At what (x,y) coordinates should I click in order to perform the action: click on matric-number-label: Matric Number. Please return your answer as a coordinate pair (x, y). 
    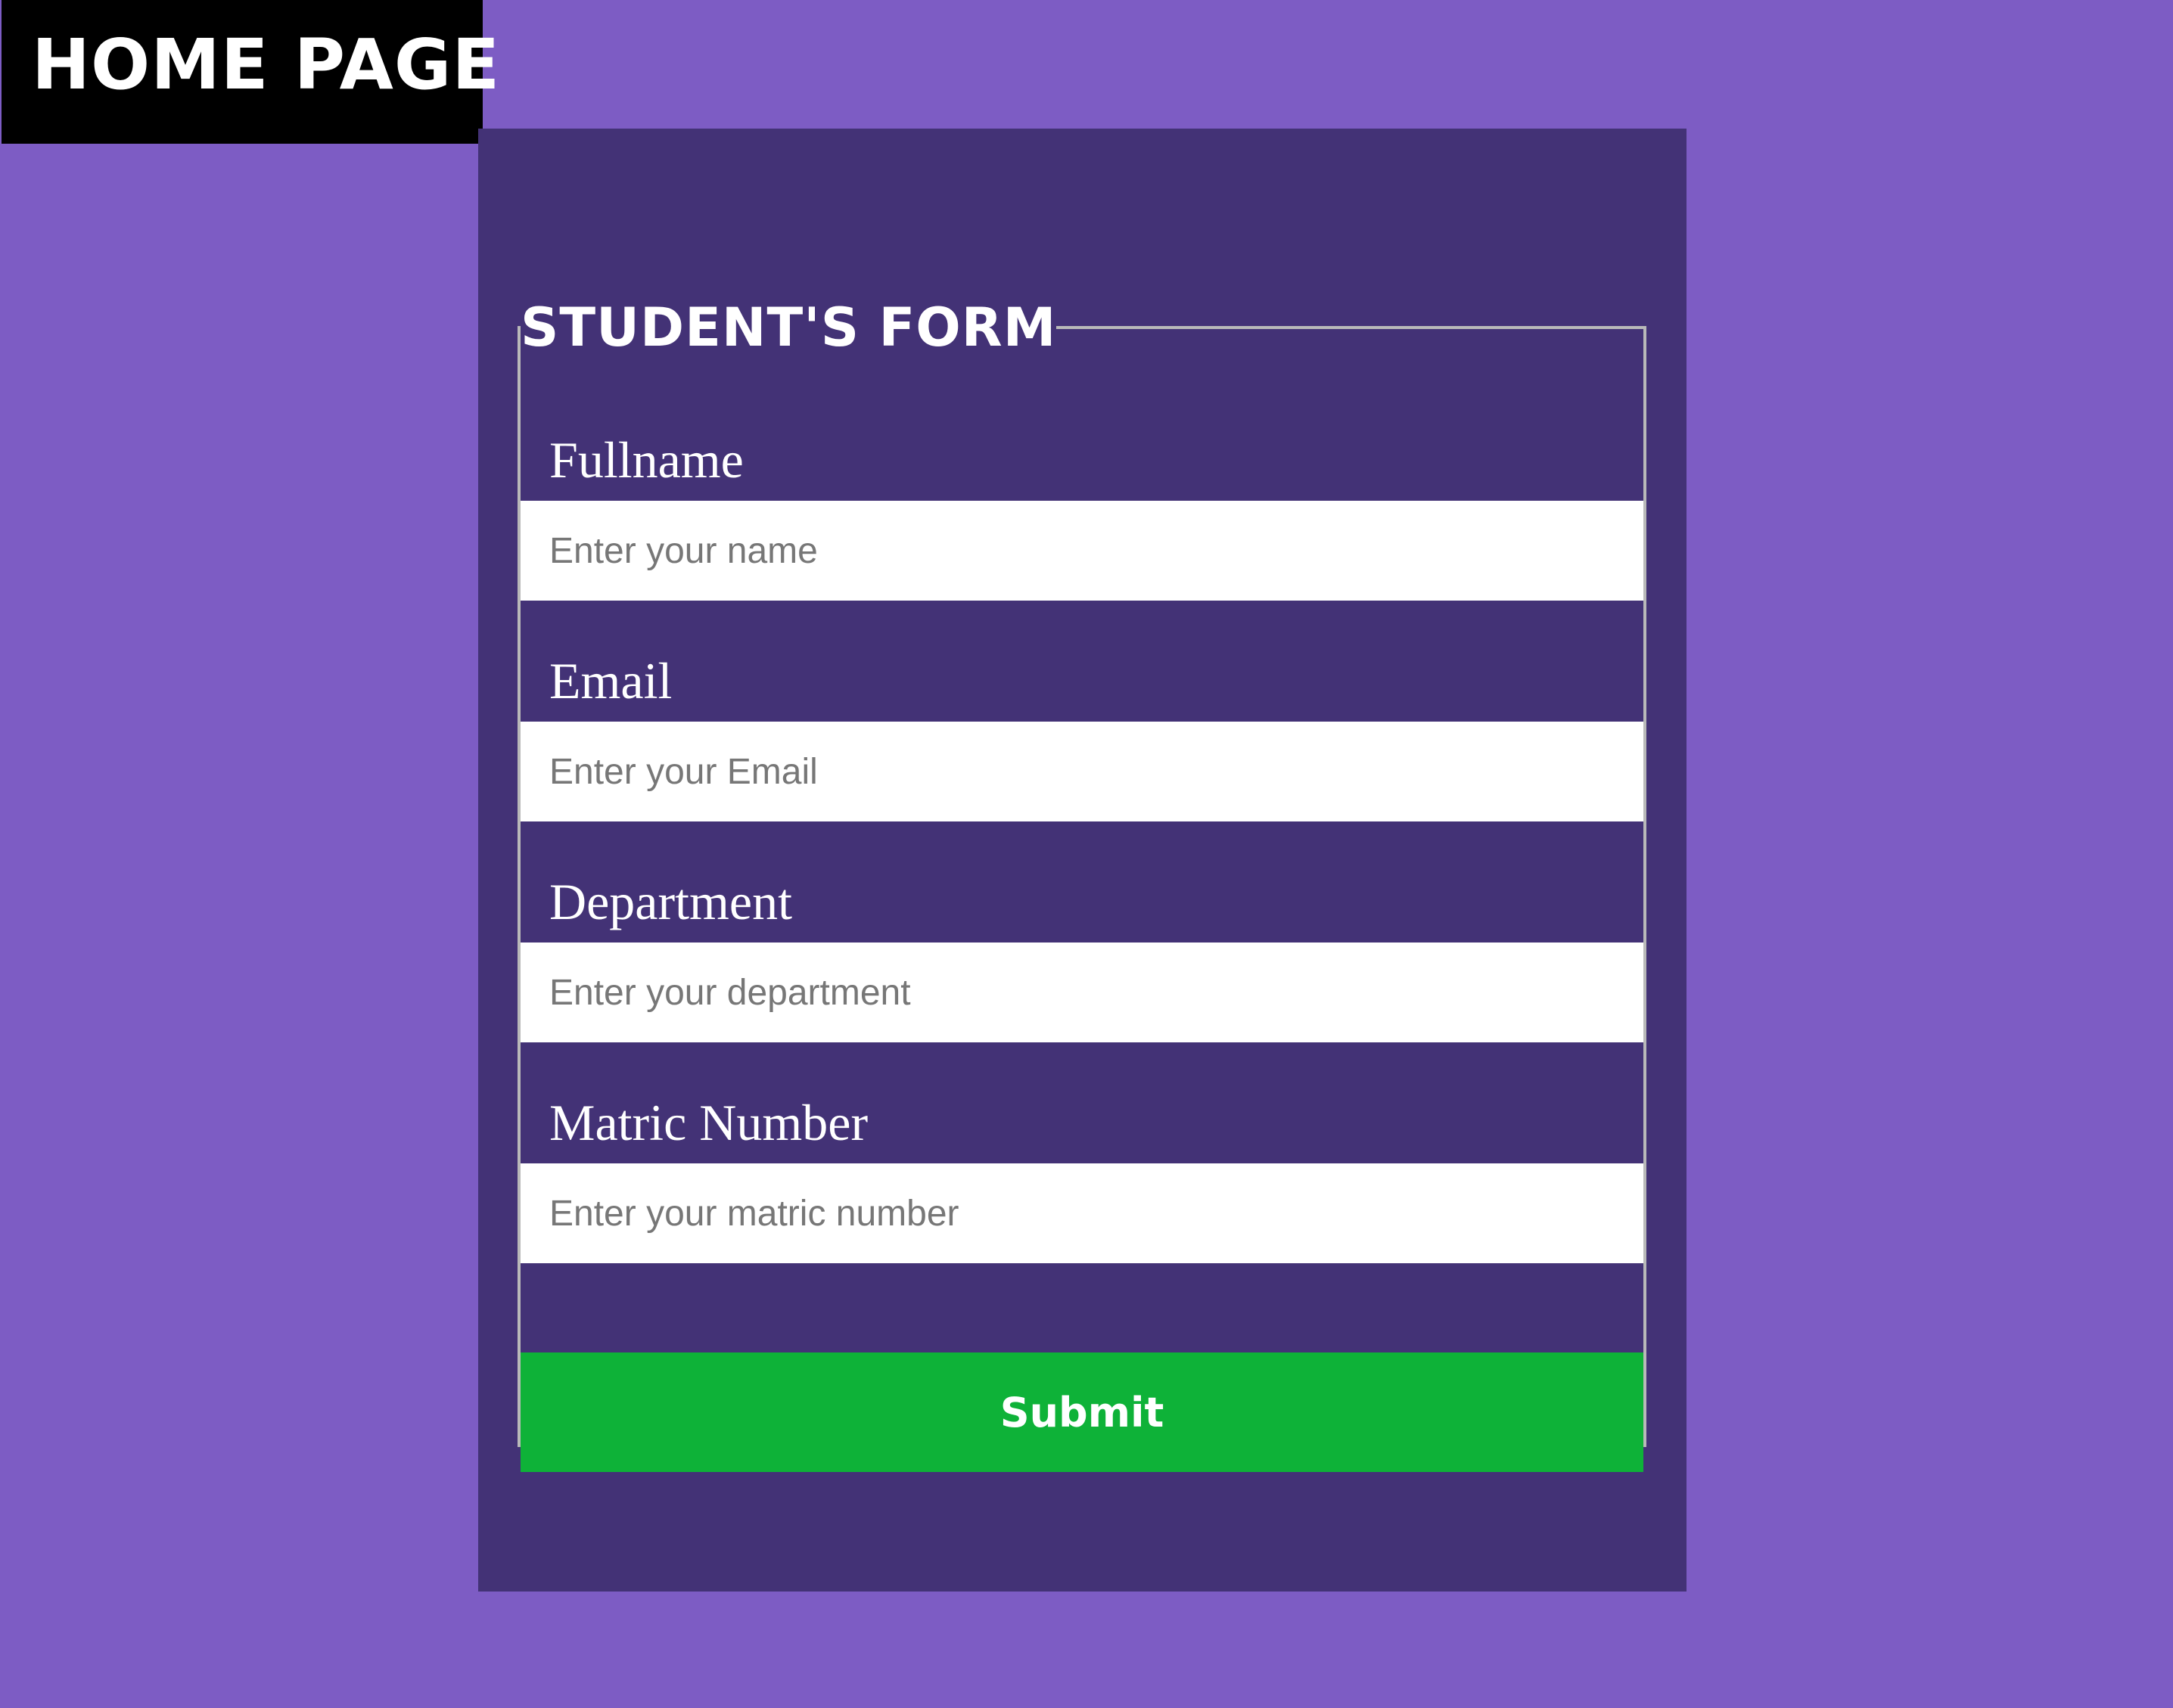
    Looking at the image, I should click on (709, 1122).